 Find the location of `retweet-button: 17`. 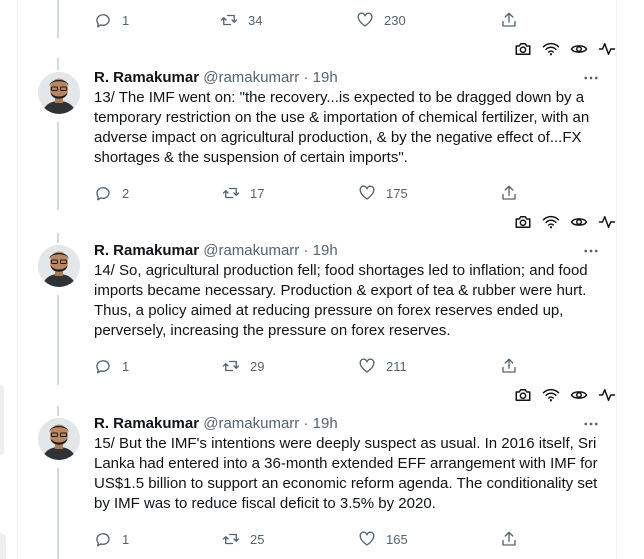

retweet-button: 17 is located at coordinates (243, 193).